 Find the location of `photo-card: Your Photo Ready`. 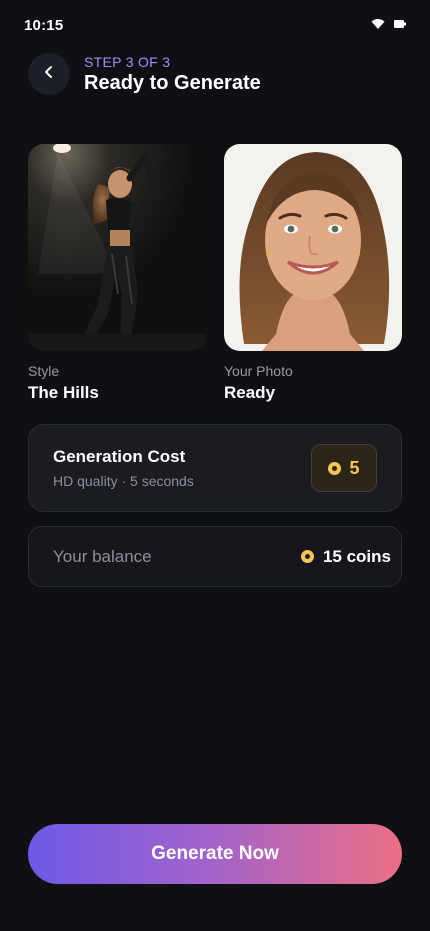

photo-card: Your Photo Ready is located at coordinates (313, 273).